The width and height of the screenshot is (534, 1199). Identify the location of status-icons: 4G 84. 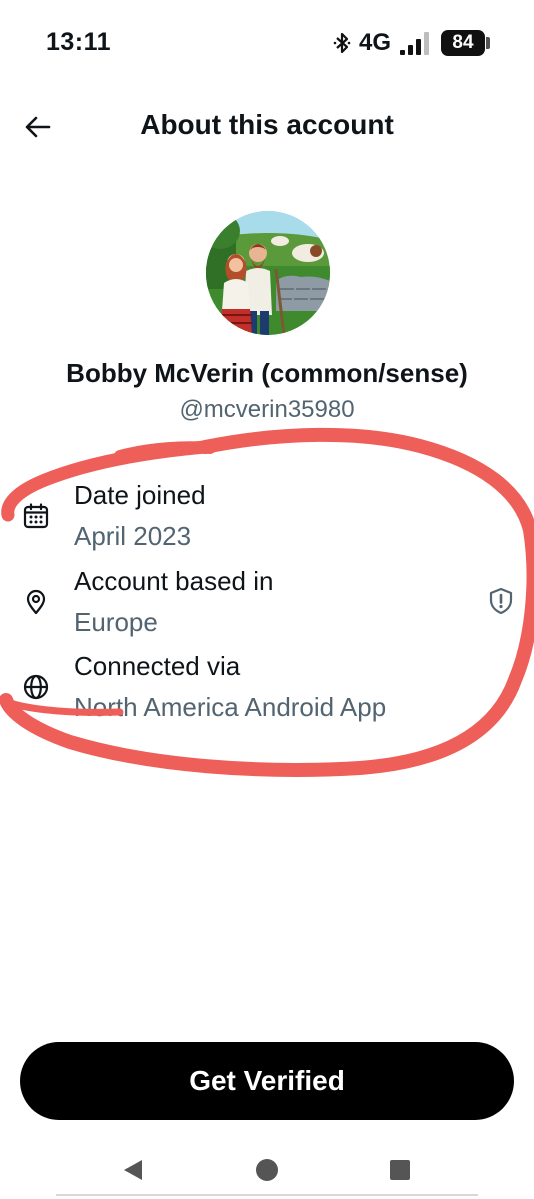
(411, 43).